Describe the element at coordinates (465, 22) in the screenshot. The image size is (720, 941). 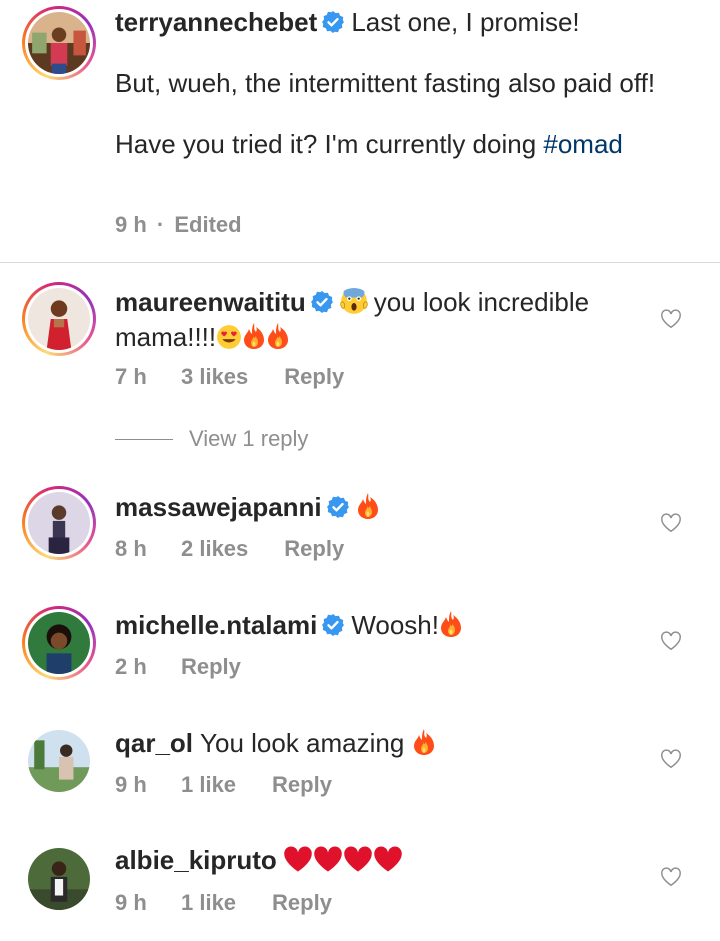
I see `caption-line1: Last one, I promise!` at that location.